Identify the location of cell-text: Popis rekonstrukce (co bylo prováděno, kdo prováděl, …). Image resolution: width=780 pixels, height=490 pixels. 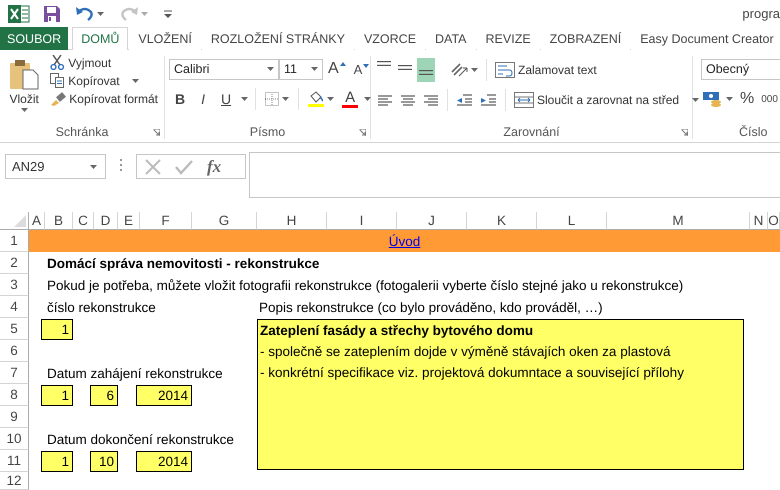
(431, 307).